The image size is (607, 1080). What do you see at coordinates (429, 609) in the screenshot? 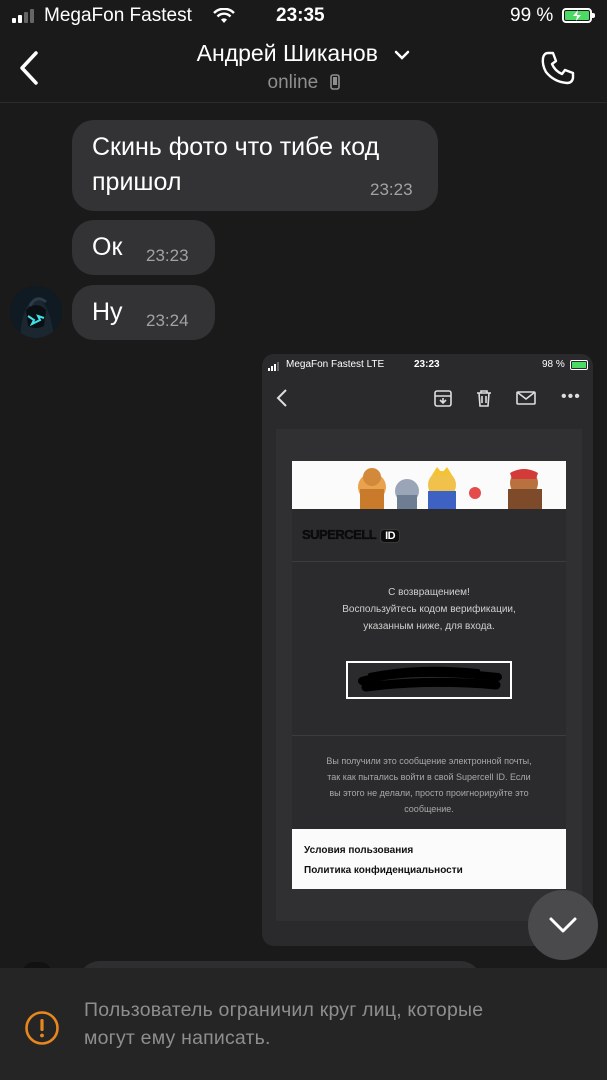
I see `instruction-text: Воспользуйтесь кодом верификации,` at bounding box center [429, 609].